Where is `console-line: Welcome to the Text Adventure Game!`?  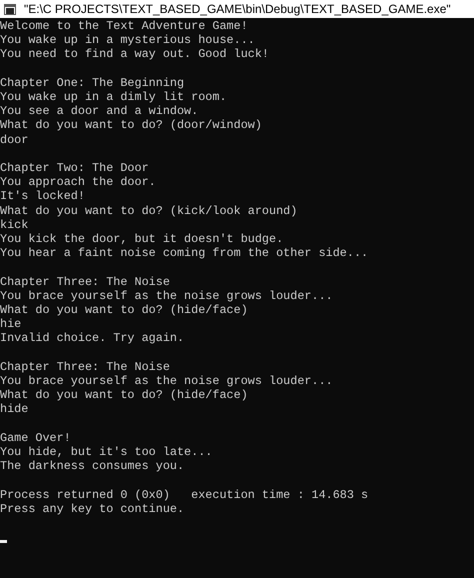
console-line: Welcome to the Text Adventure Game! is located at coordinates (124, 26).